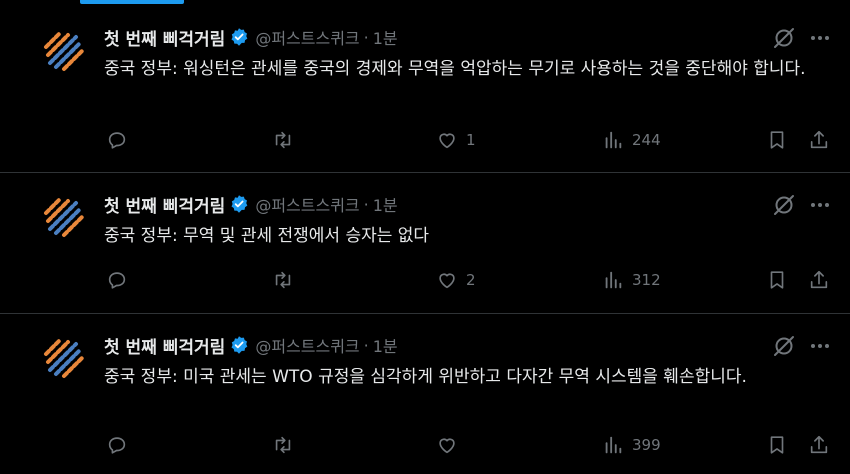  What do you see at coordinates (646, 280) in the screenshot?
I see `views-count: 312` at bounding box center [646, 280].